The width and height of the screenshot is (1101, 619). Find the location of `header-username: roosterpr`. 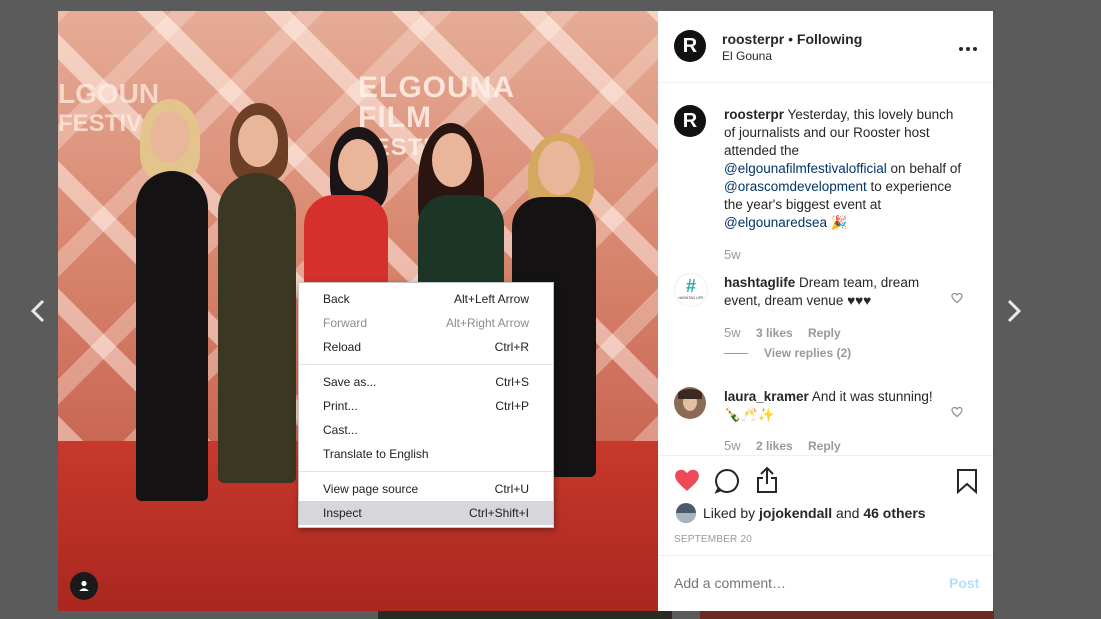

header-username: roosterpr is located at coordinates (753, 39).